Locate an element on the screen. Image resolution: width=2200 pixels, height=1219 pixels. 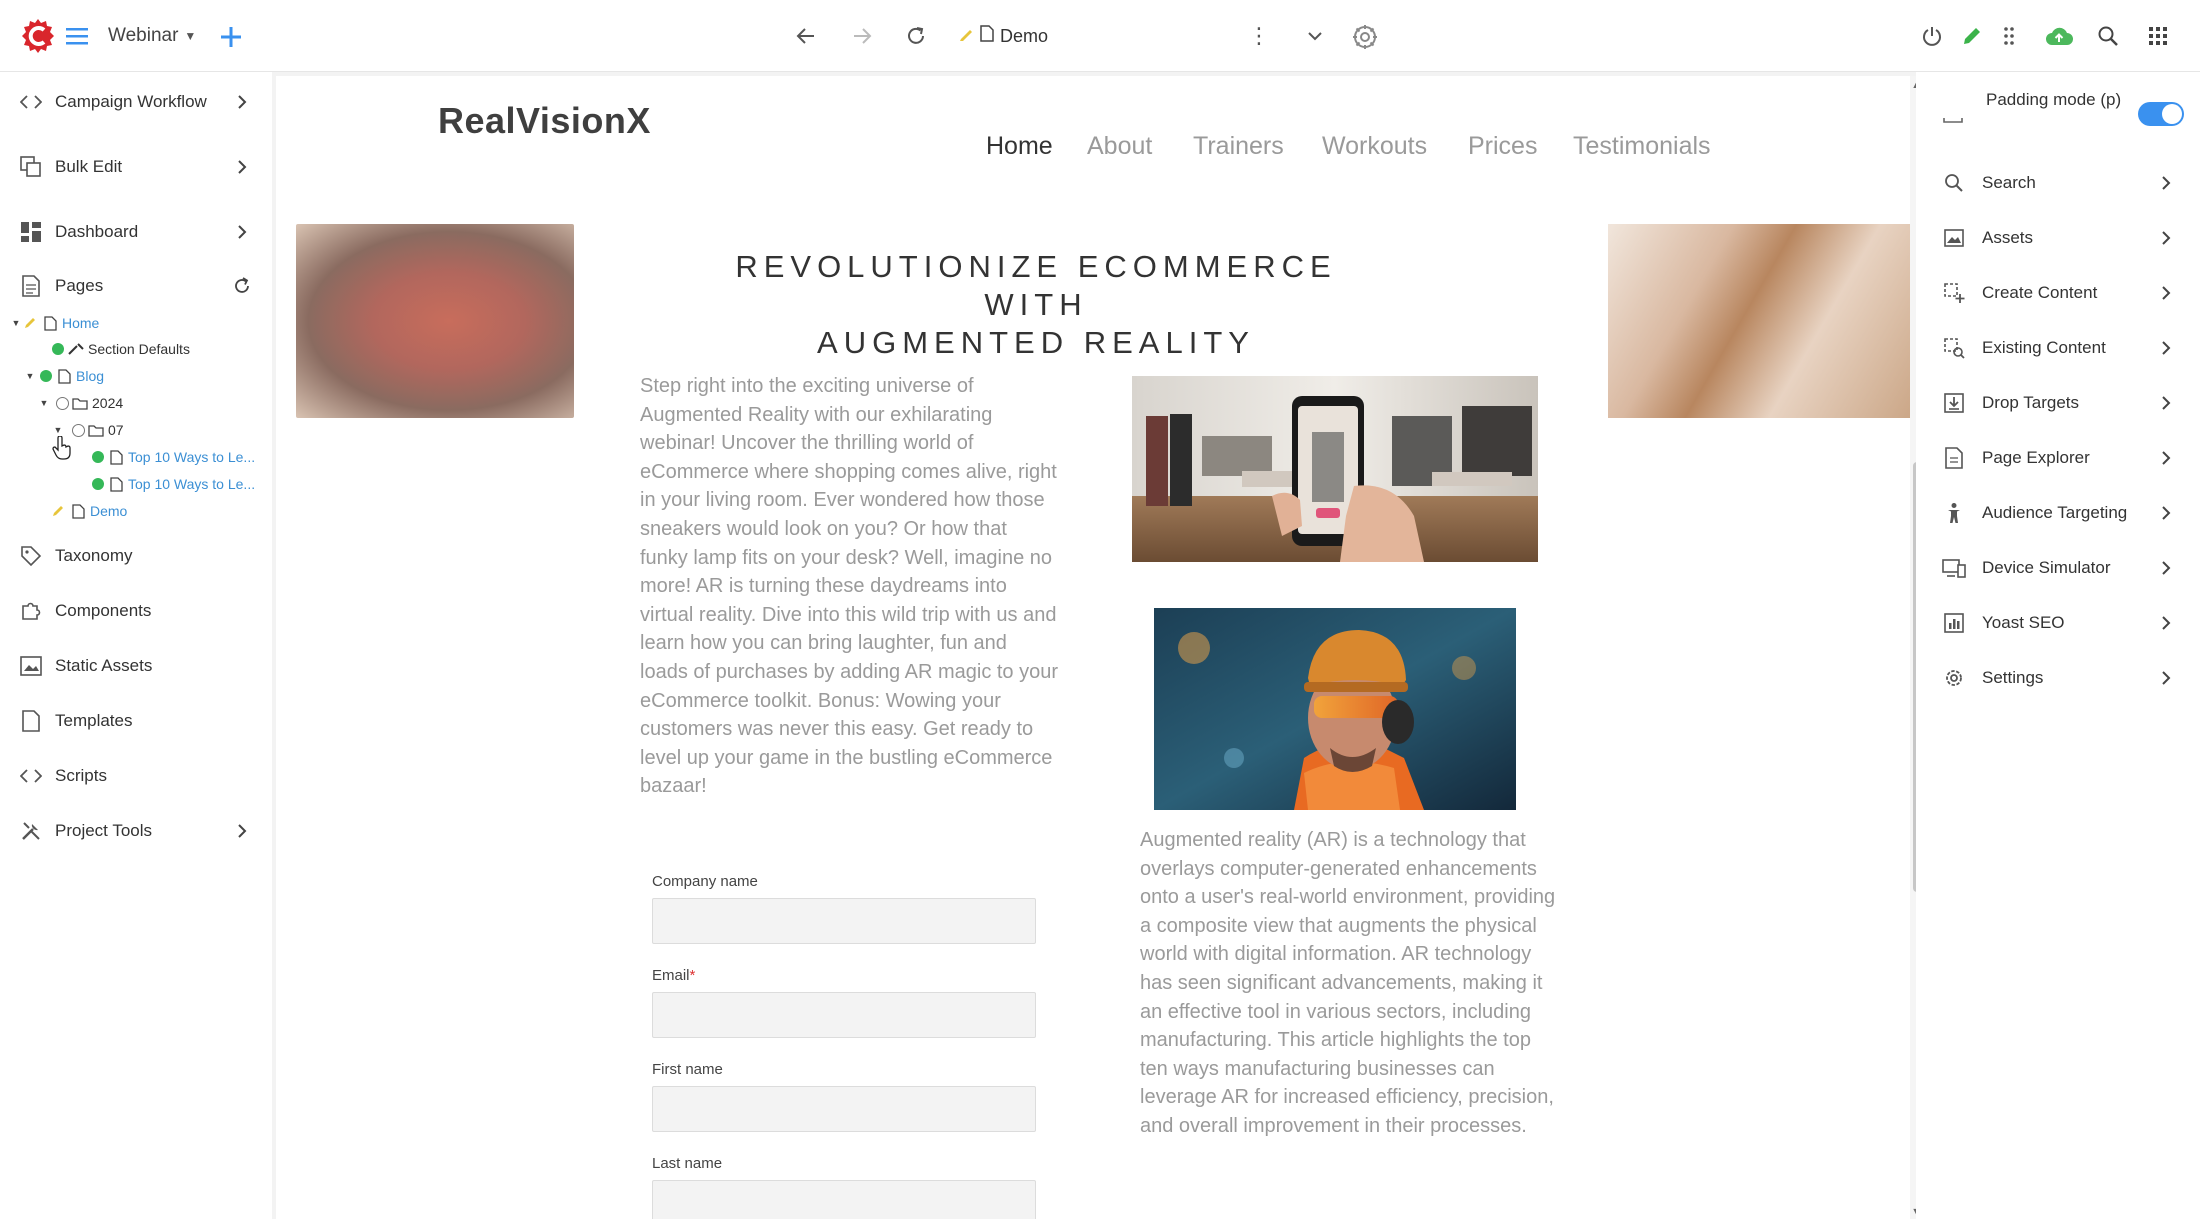
folder-icon is located at coordinates (80, 403).